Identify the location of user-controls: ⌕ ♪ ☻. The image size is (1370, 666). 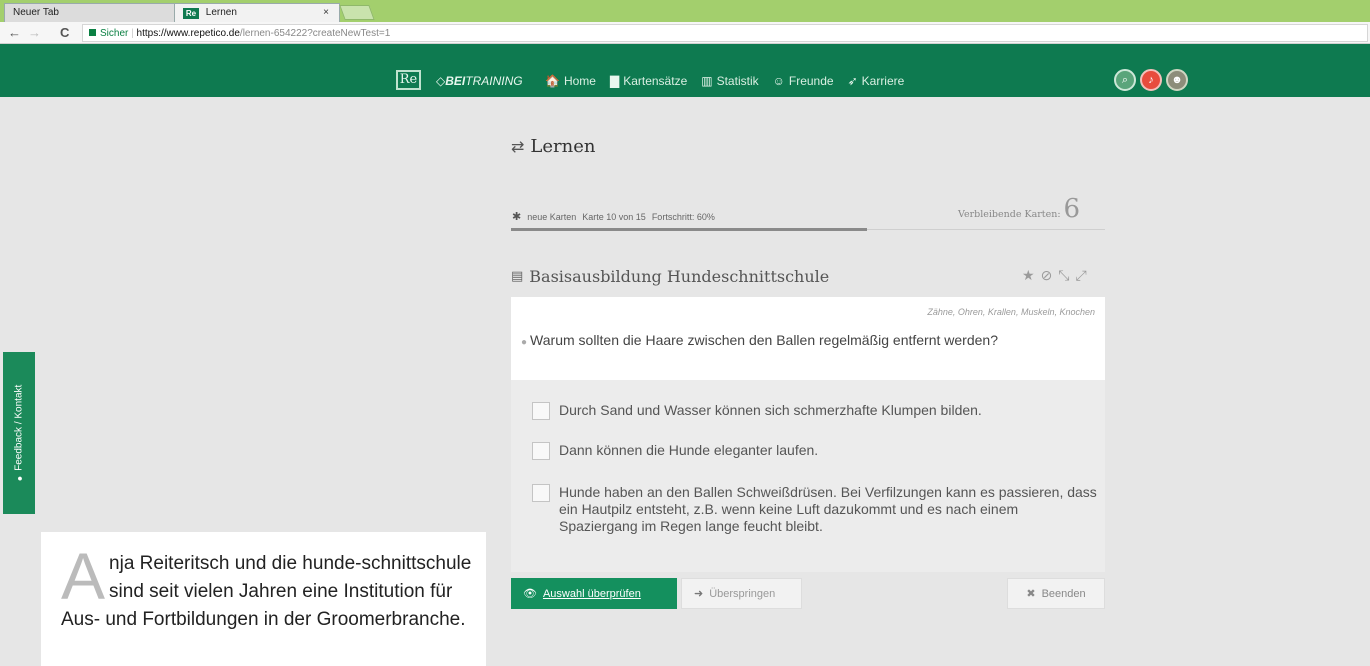
(1151, 80).